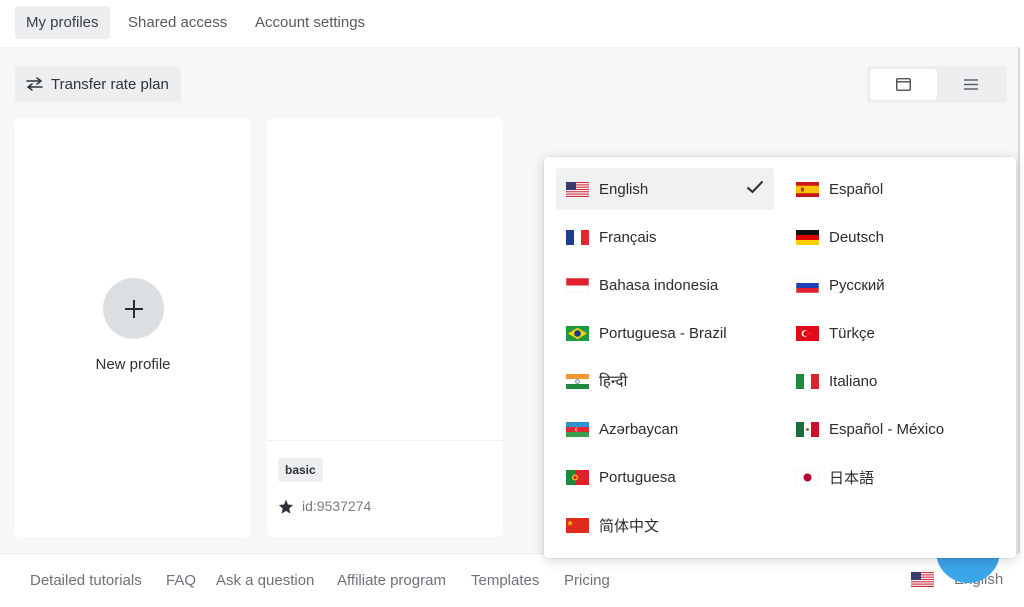 Image resolution: width=1024 pixels, height=607 pixels. I want to click on language-label: 日本語, so click(852, 478).